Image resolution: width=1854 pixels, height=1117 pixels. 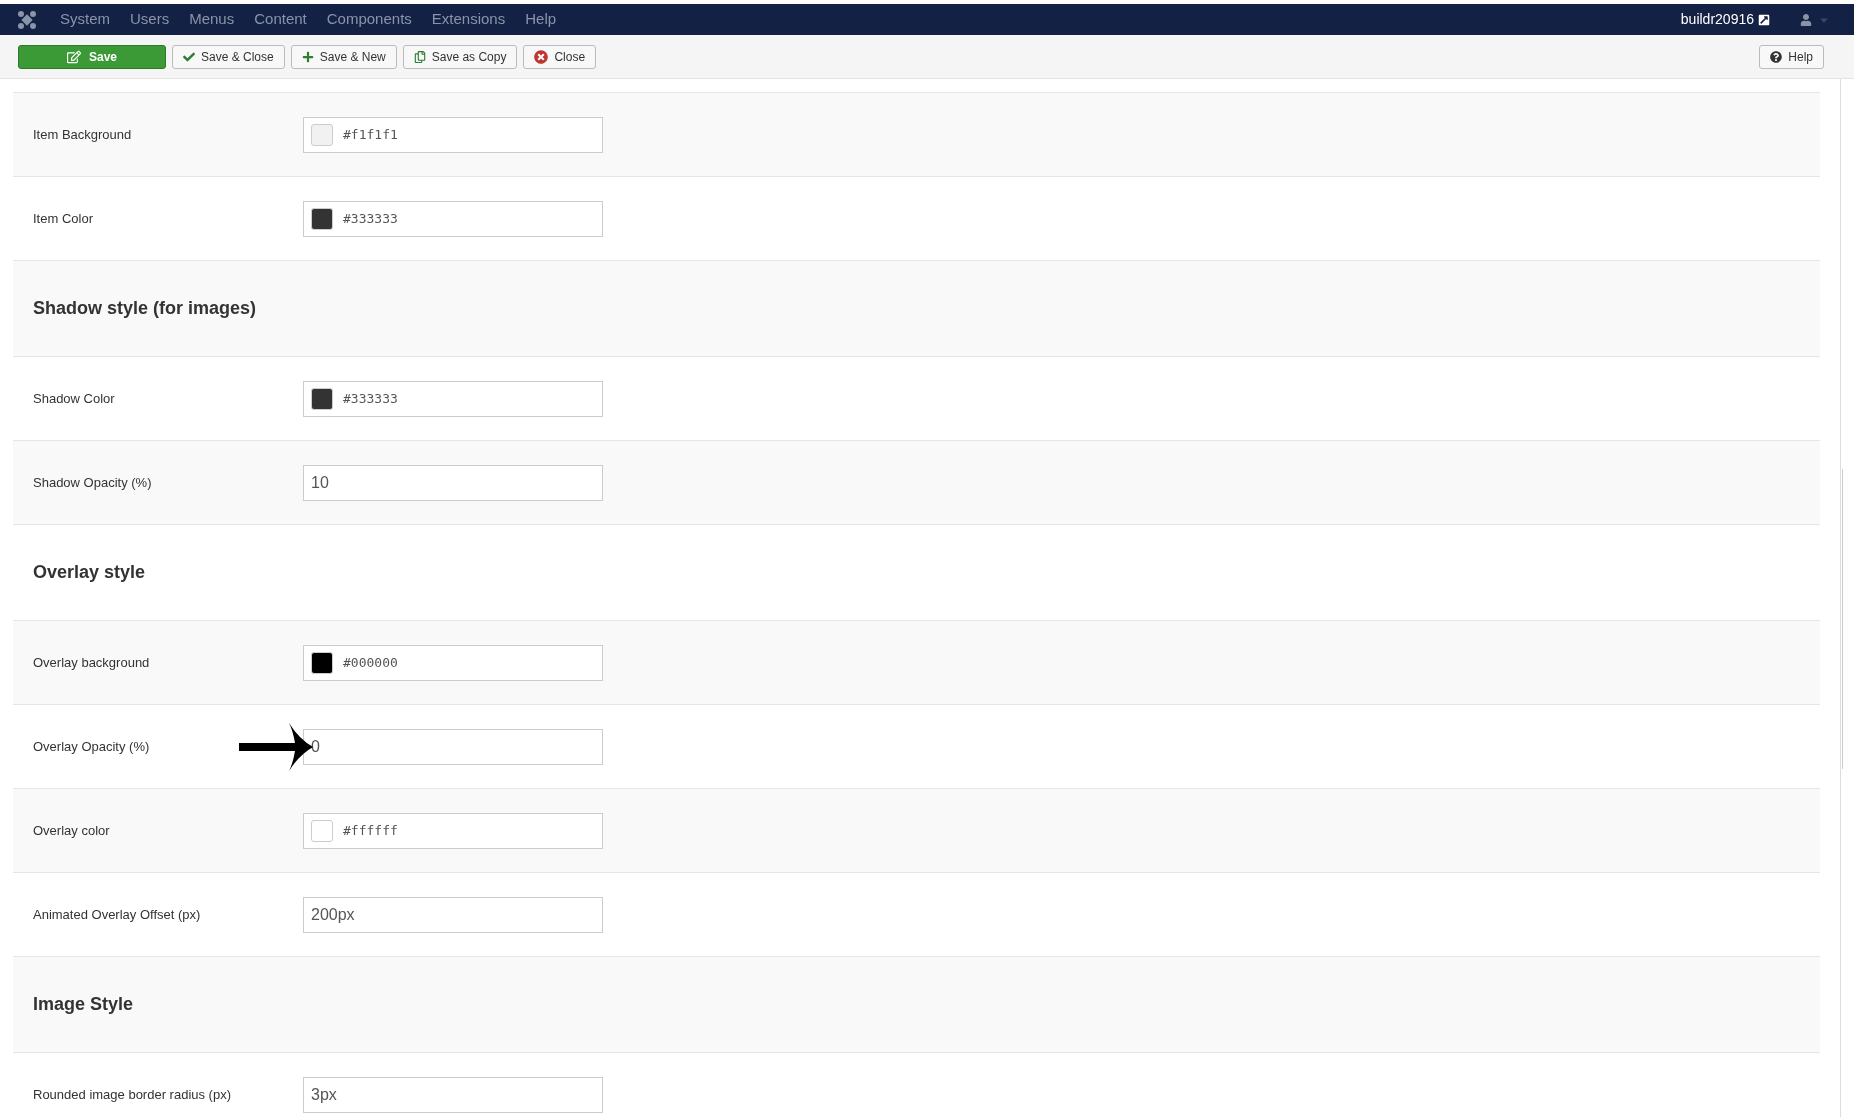 I want to click on external-link-icon, so click(x=1764, y=19).